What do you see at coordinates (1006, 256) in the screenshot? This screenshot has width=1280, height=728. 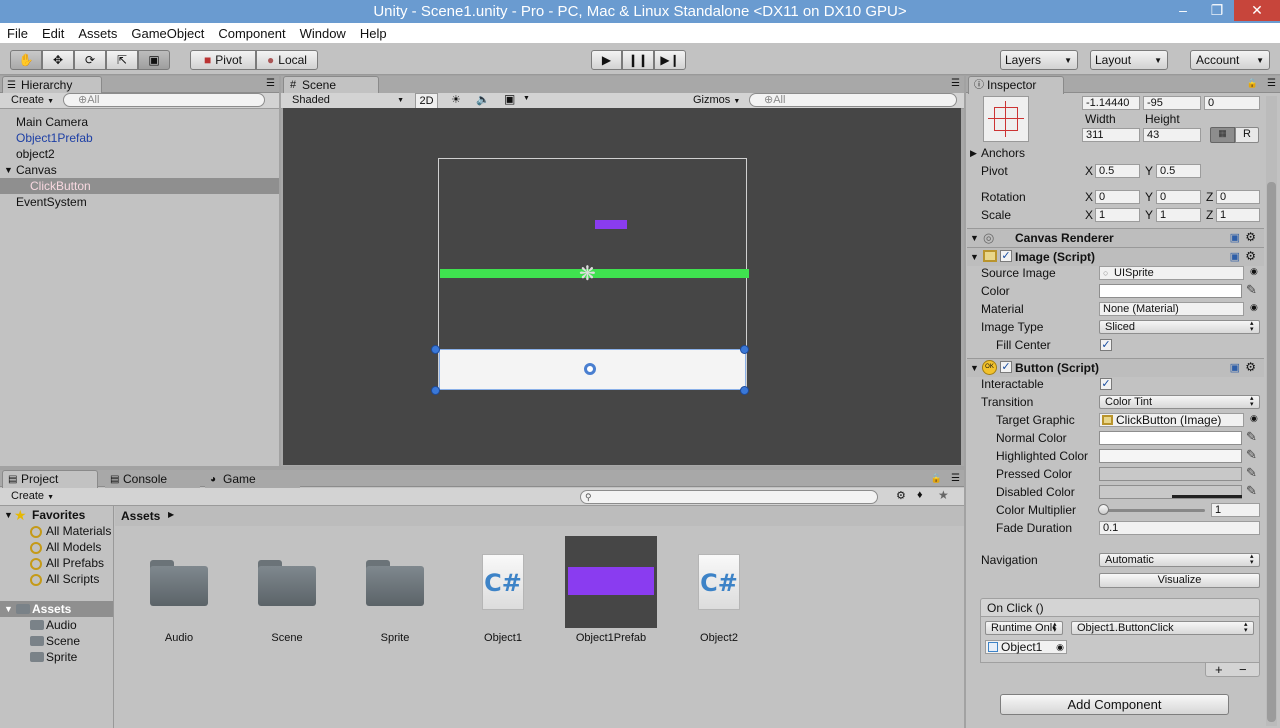 I see `image-enabled-checkbox: ✓` at bounding box center [1006, 256].